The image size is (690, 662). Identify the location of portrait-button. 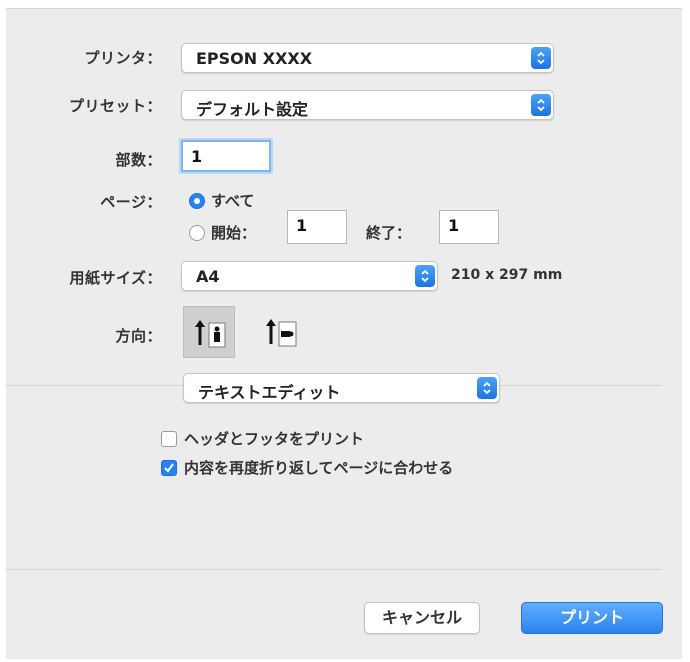
(209, 332).